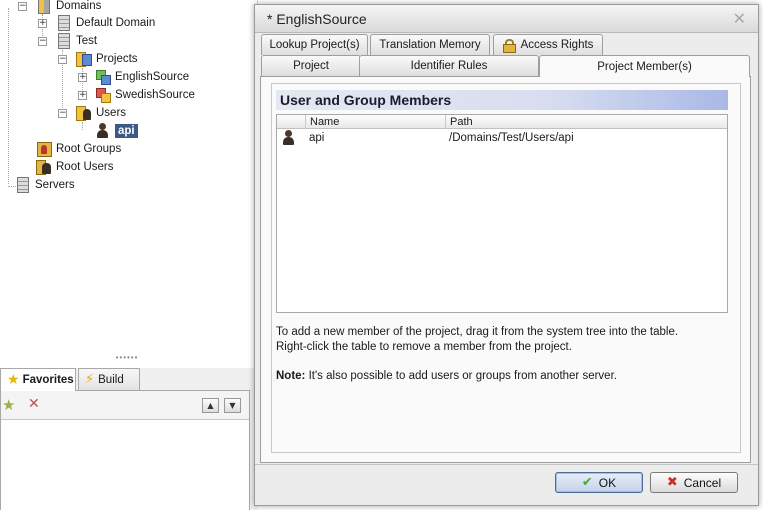  Describe the element at coordinates (587, 482) in the screenshot. I see `checkmark-icon: ✔` at that location.